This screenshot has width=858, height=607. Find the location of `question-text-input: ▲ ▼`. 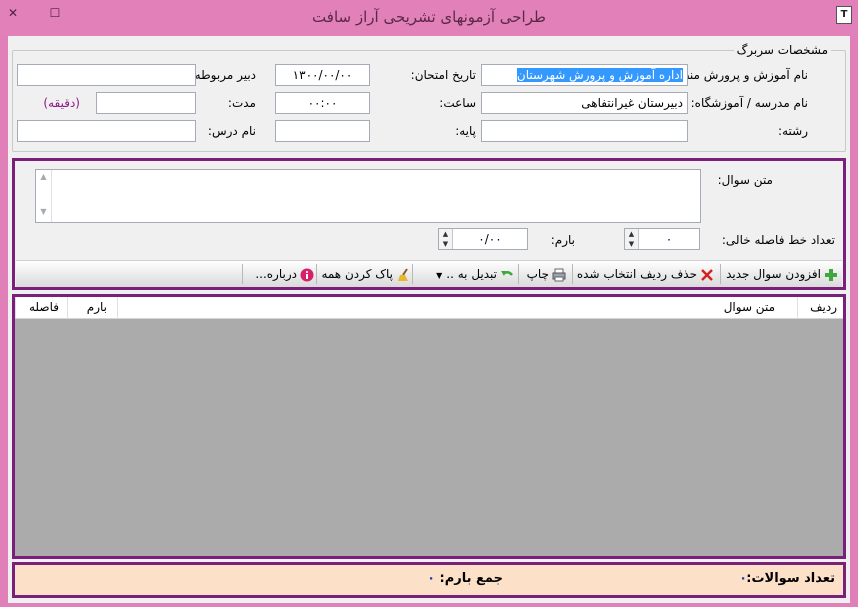

question-text-input: ▲ ▼ is located at coordinates (368, 196).